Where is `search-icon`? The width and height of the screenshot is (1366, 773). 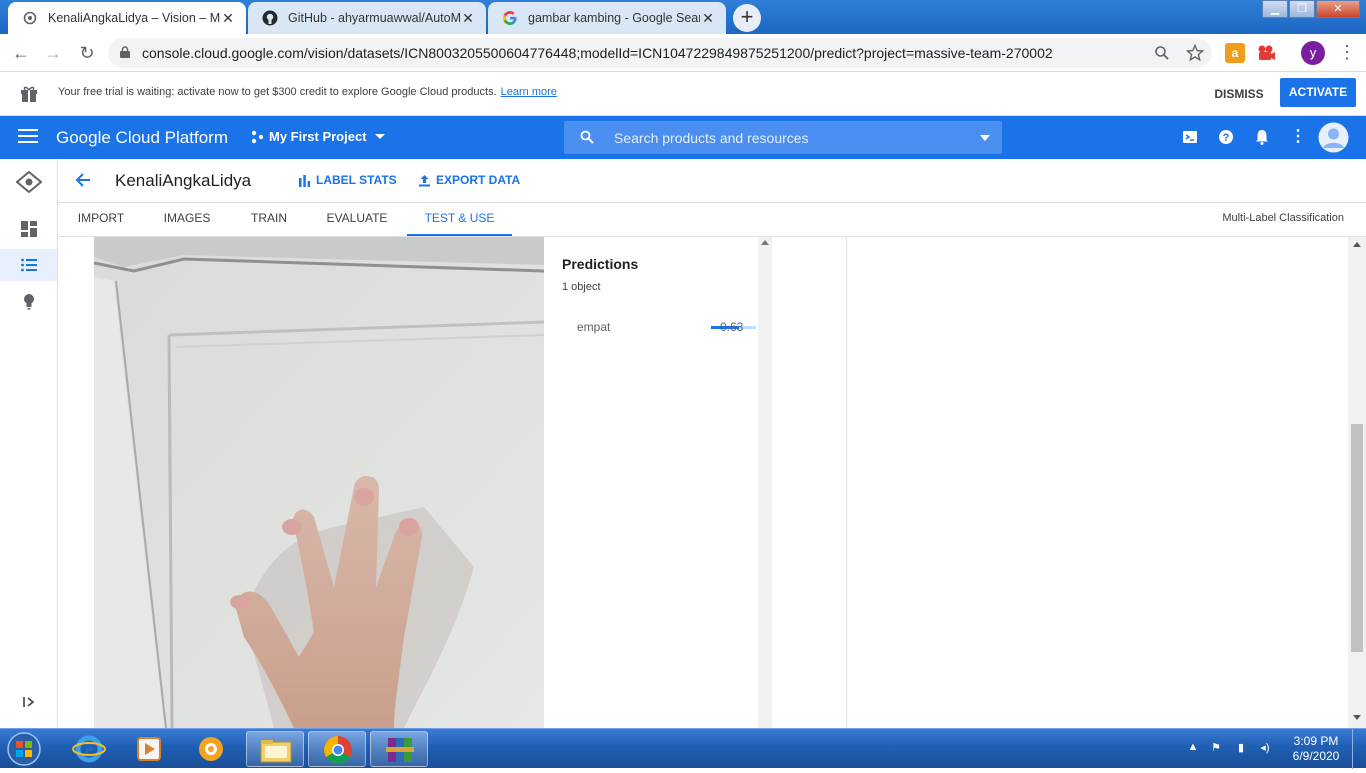
search-icon is located at coordinates (587, 137).